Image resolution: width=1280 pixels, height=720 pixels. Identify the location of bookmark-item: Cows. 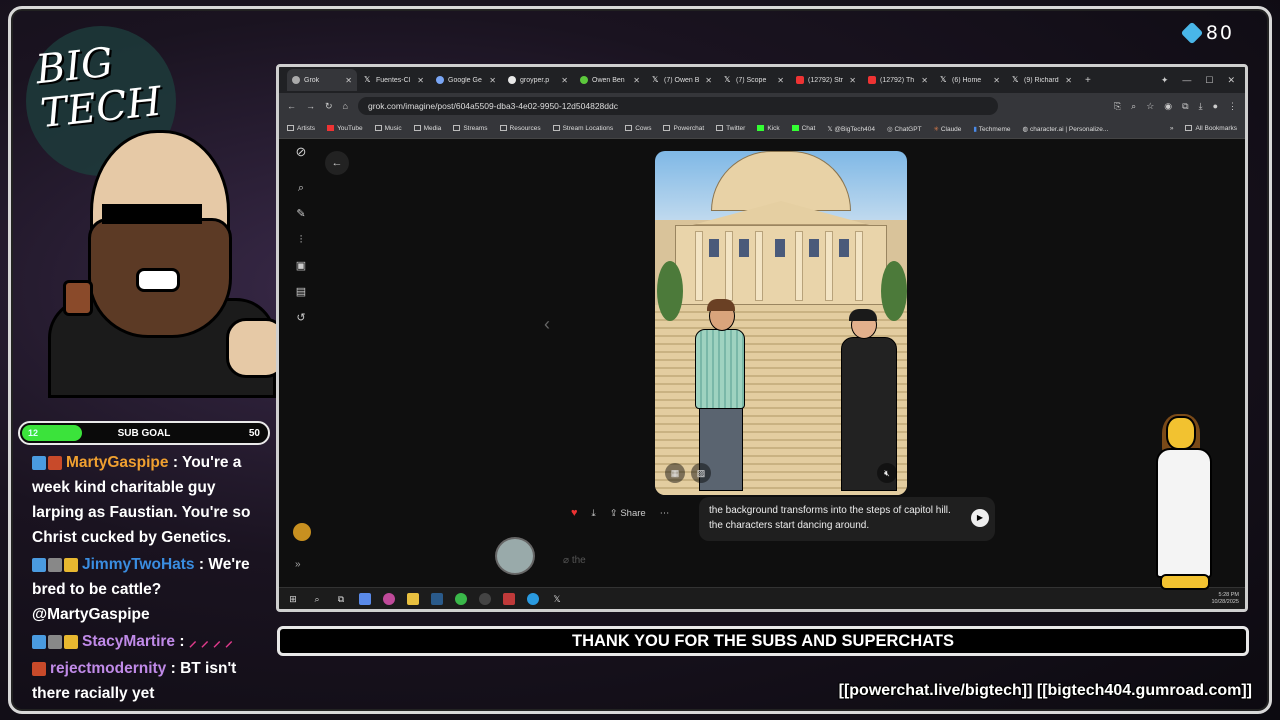
(638, 128).